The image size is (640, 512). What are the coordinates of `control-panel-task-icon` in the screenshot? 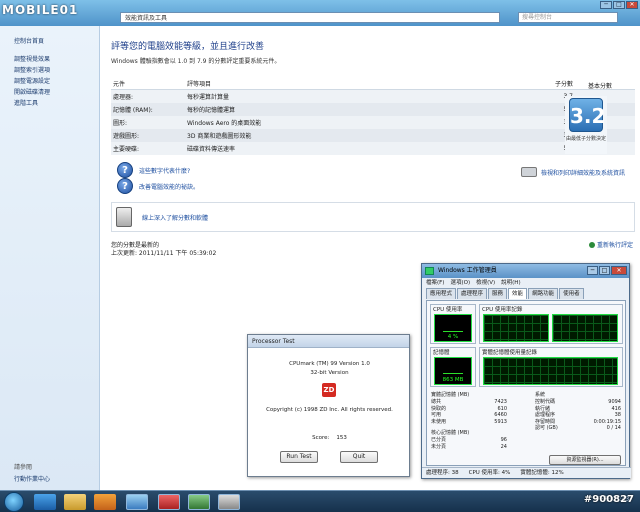 It's located at (137, 502).